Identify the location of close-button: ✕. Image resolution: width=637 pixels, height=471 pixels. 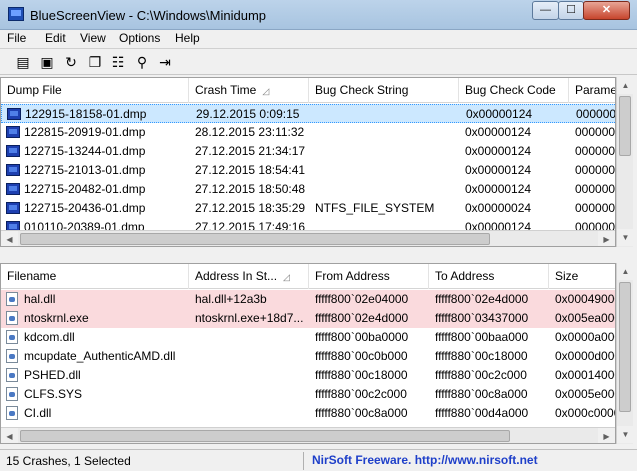
(606, 10).